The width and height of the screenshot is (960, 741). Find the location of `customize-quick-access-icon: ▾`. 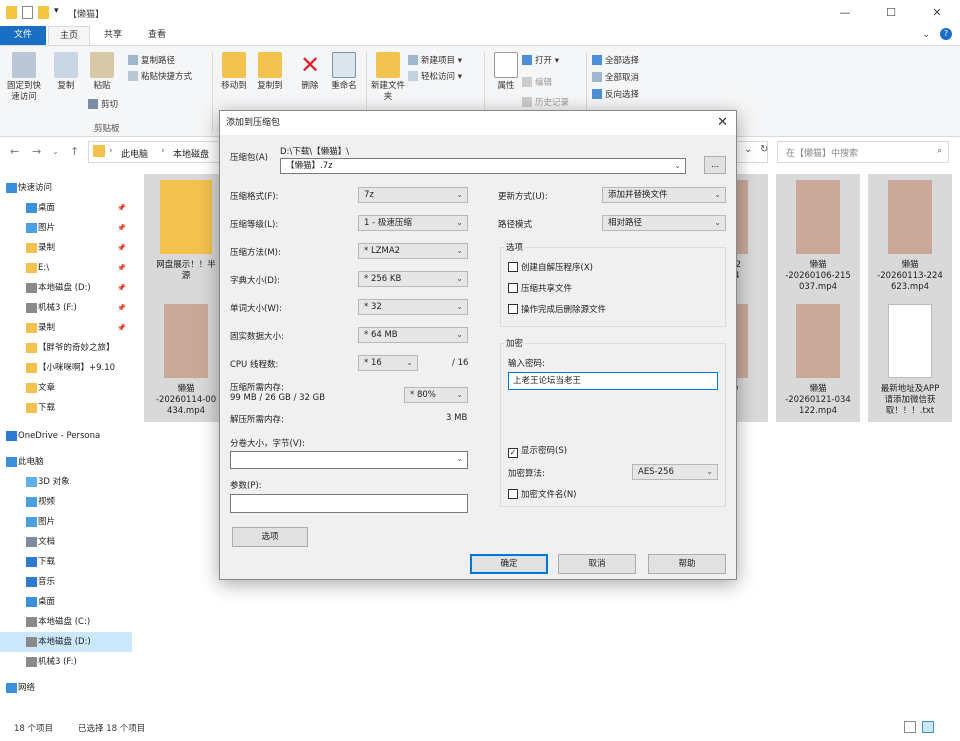

customize-quick-access-icon: ▾ is located at coordinates (56, 11).